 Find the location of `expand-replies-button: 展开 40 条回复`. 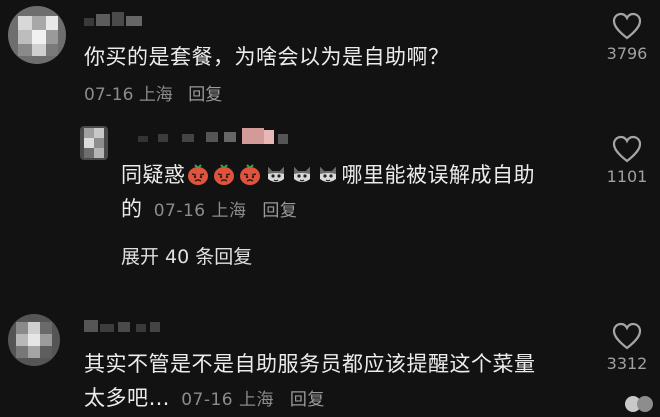

expand-replies-button: 展开 40 条回复 is located at coordinates (186, 255).